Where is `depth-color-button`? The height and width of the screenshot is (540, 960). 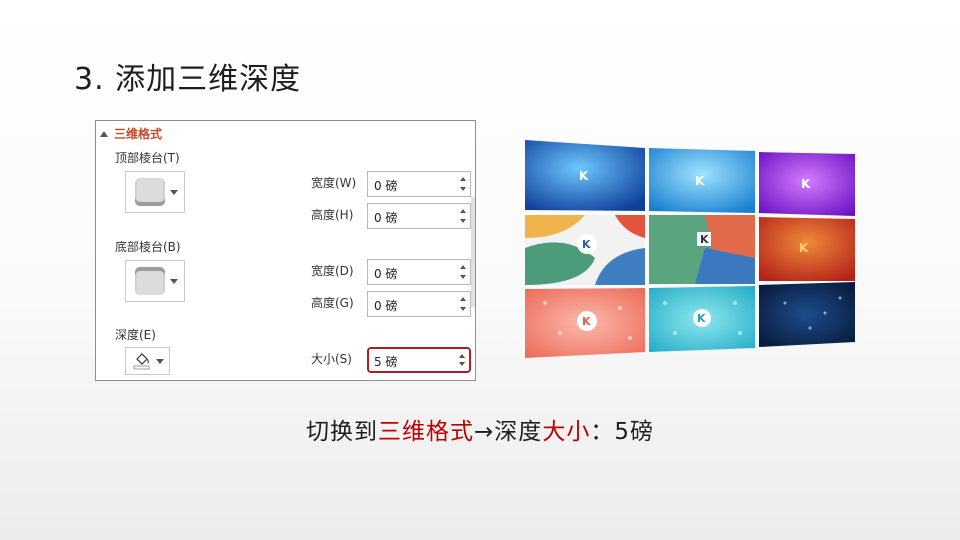 depth-color-button is located at coordinates (147, 361).